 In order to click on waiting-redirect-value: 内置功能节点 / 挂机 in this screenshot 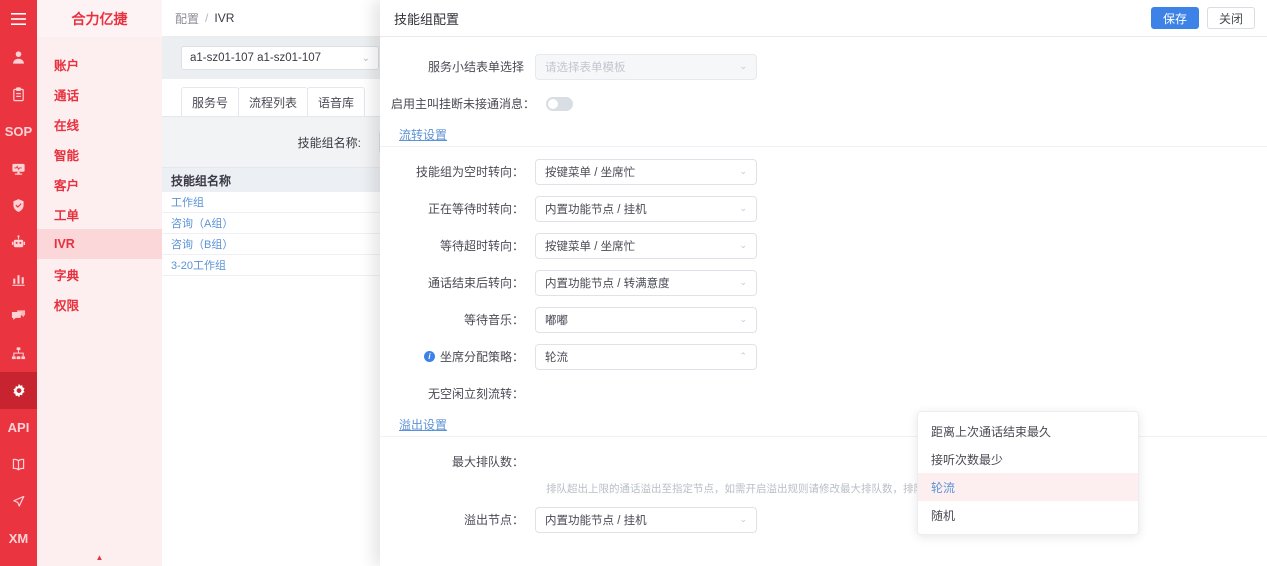, I will do `click(596, 209)`.